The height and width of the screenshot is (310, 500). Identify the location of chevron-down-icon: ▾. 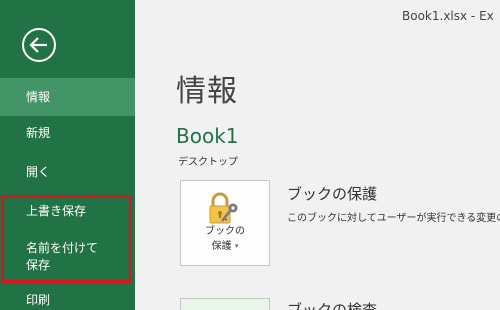
(236, 246).